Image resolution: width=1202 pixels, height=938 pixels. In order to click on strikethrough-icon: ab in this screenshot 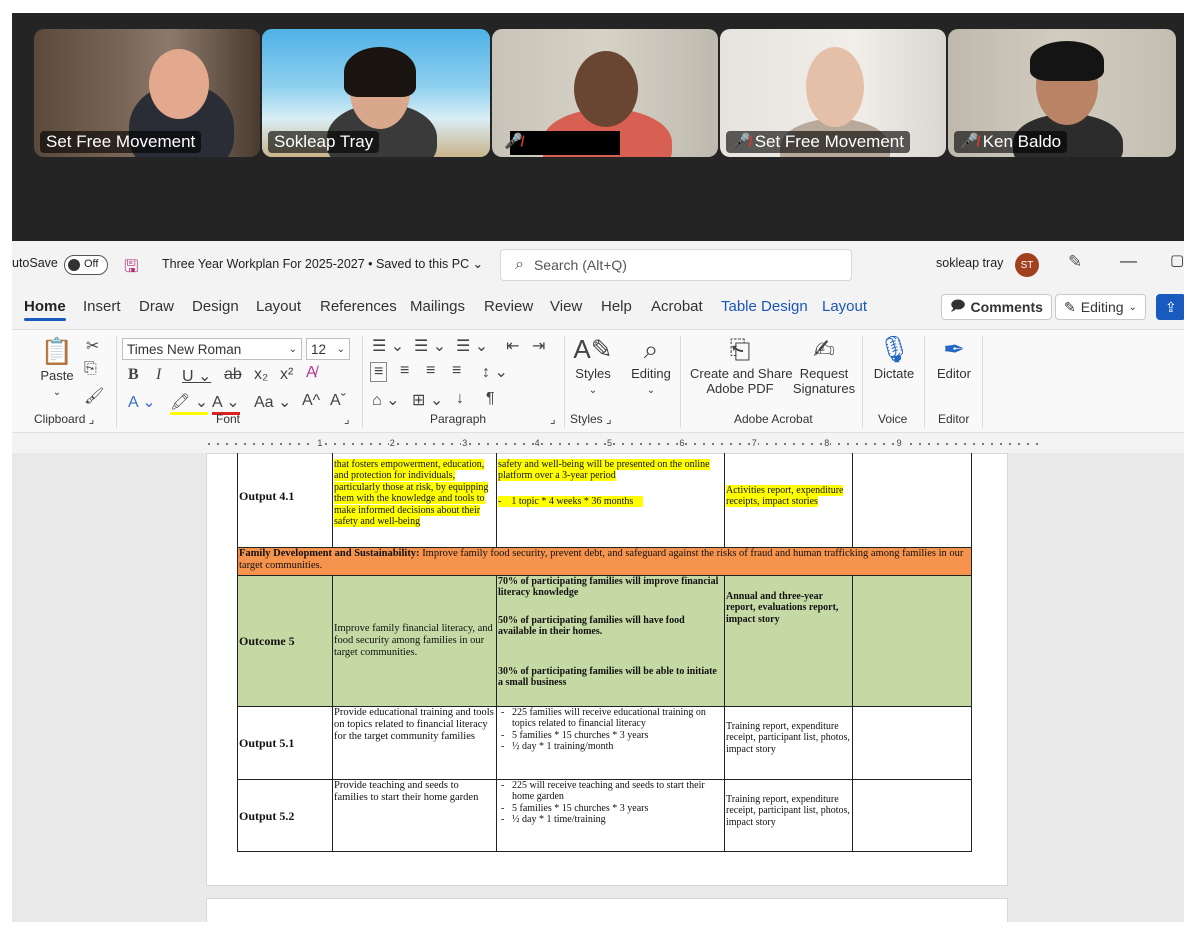, I will do `click(233, 375)`.